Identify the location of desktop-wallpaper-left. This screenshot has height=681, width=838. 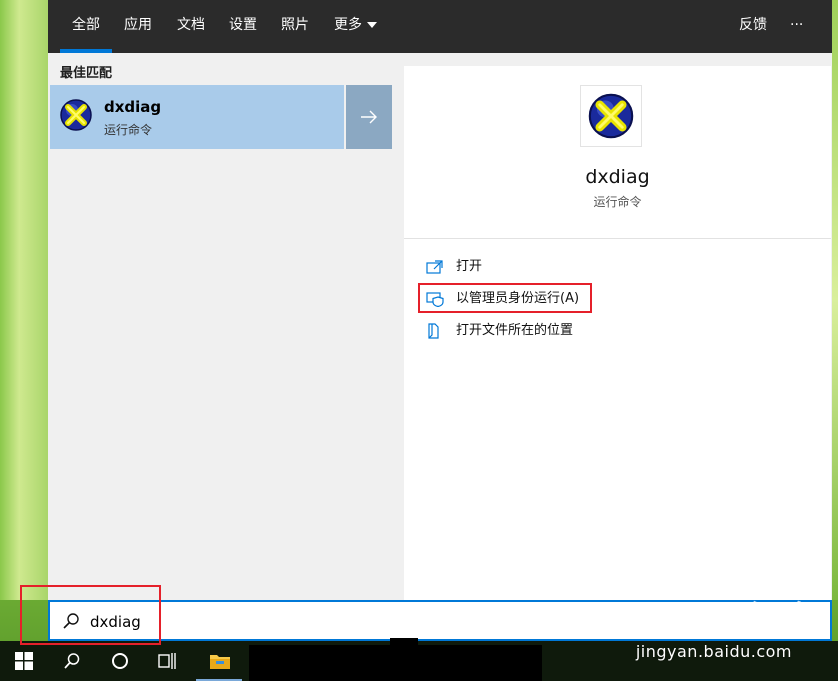
(24, 300).